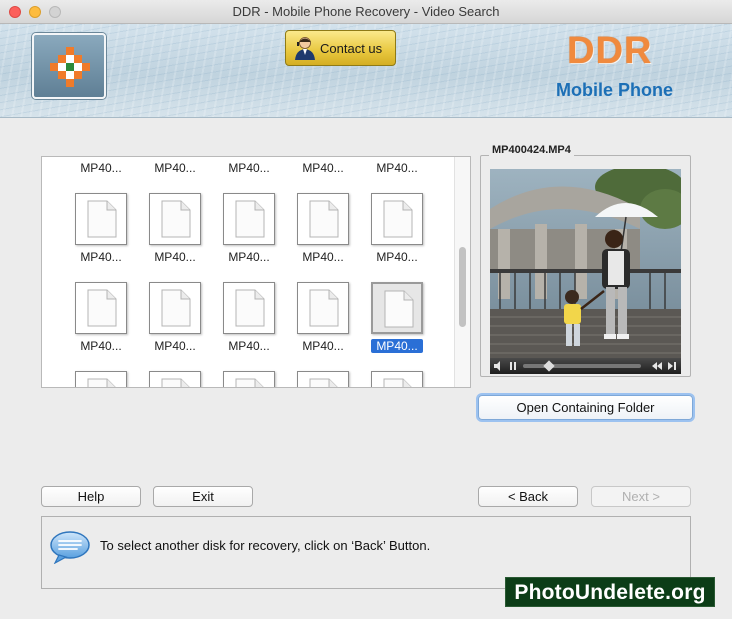 This screenshot has height=619, width=732. Describe the element at coordinates (610, 51) in the screenshot. I see `brand-name: DDR` at that location.